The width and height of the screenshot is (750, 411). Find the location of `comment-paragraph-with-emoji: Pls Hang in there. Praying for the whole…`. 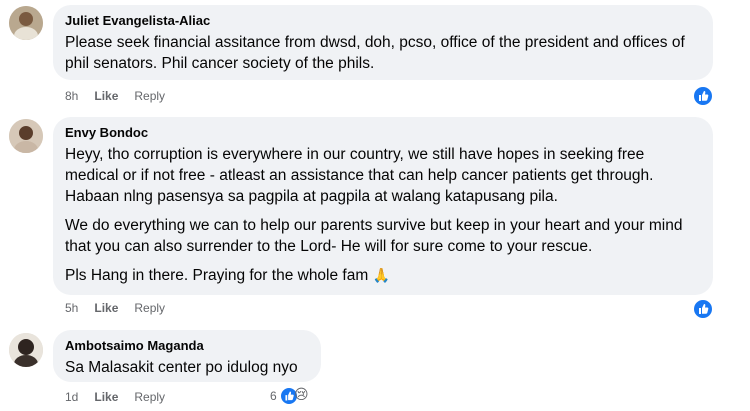

comment-paragraph-with-emoji: Pls Hang in there. Praying for the whole… is located at coordinates (383, 275).